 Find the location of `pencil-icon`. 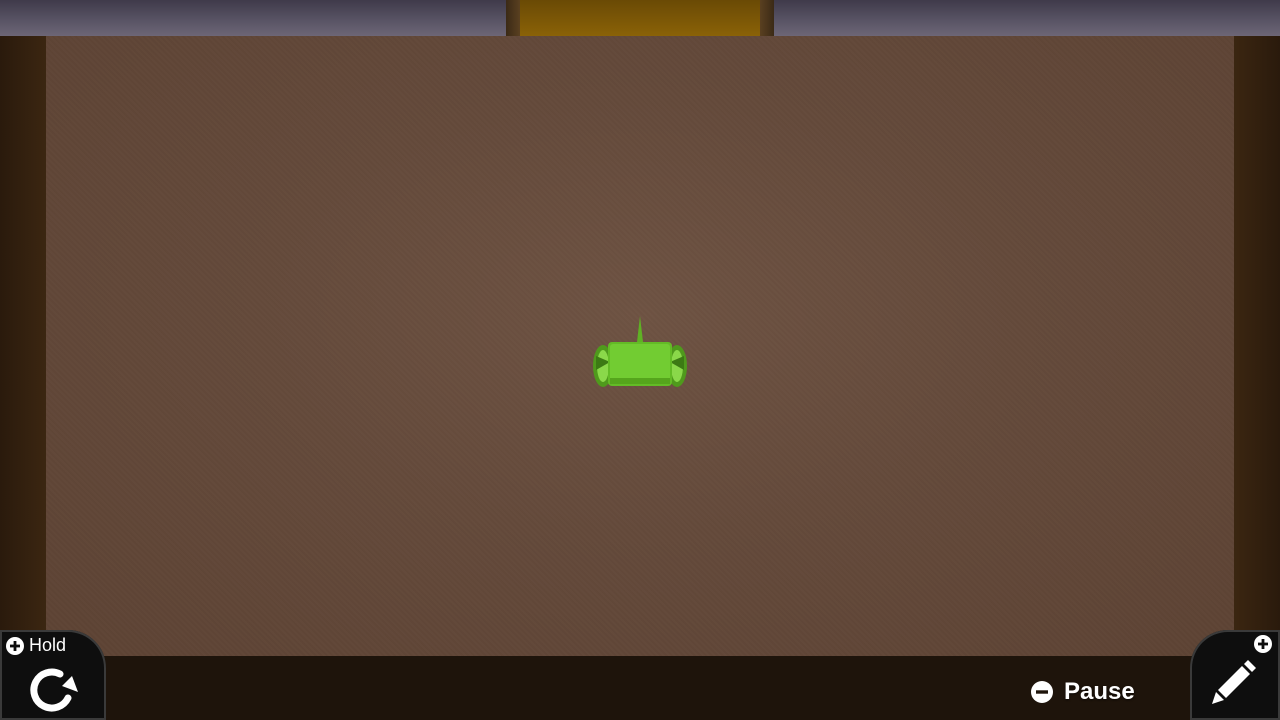

pencil-icon is located at coordinates (1234, 682).